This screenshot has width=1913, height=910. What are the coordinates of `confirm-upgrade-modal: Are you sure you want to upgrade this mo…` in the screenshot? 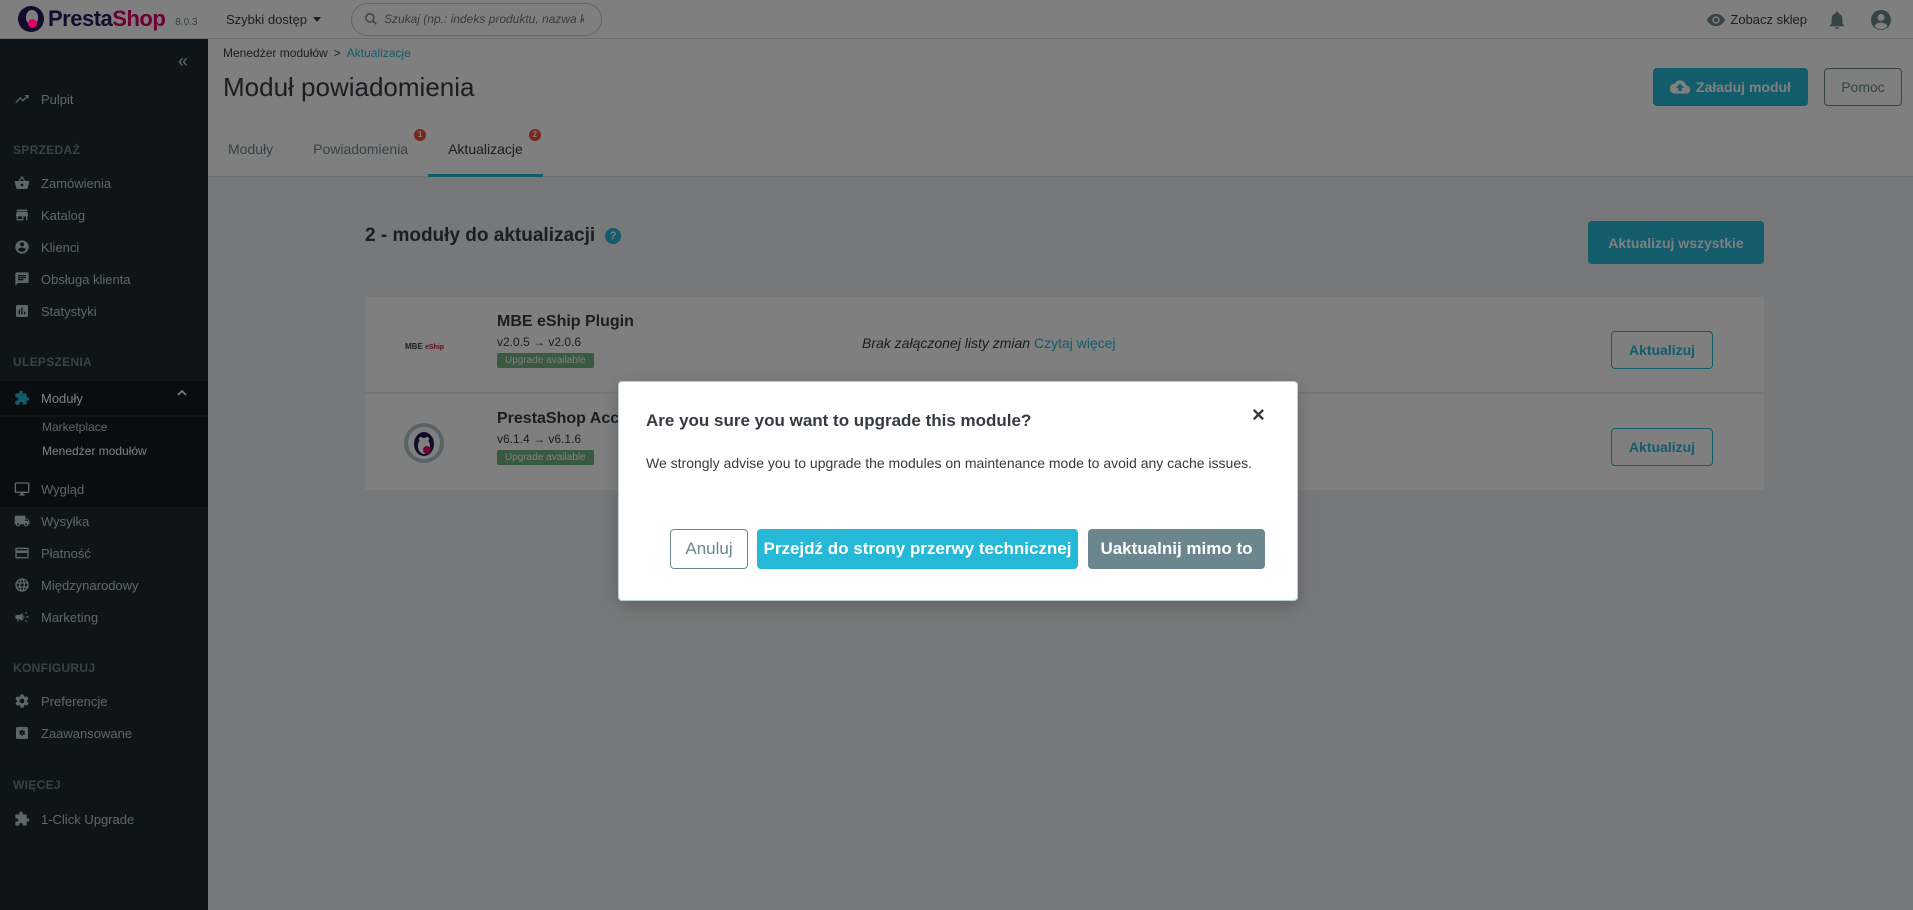 It's located at (958, 491).